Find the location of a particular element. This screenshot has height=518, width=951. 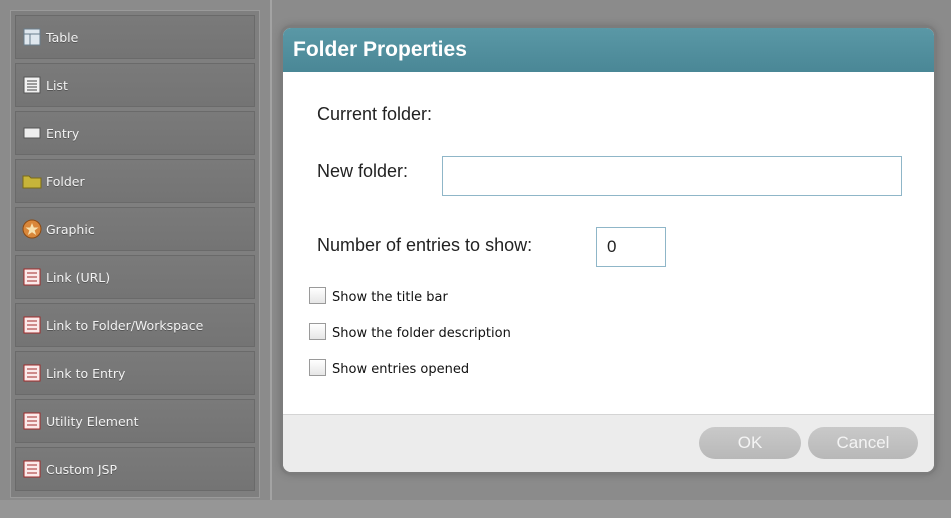

palette-item-label: Custom JSP is located at coordinates (82, 469).